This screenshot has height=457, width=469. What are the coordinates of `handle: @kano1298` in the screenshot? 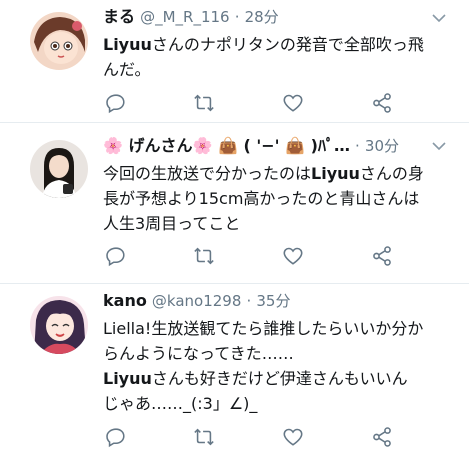 It's located at (196, 301).